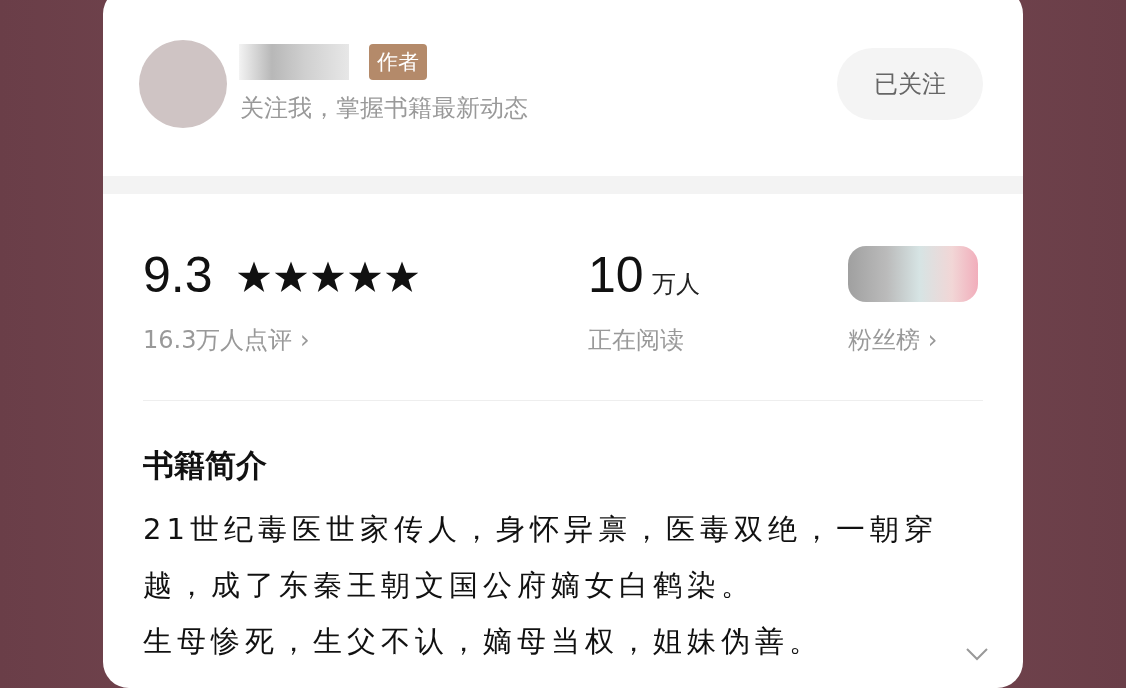 The width and height of the screenshot is (1126, 688). Describe the element at coordinates (616, 275) in the screenshot. I see `reader-count: 10` at that location.